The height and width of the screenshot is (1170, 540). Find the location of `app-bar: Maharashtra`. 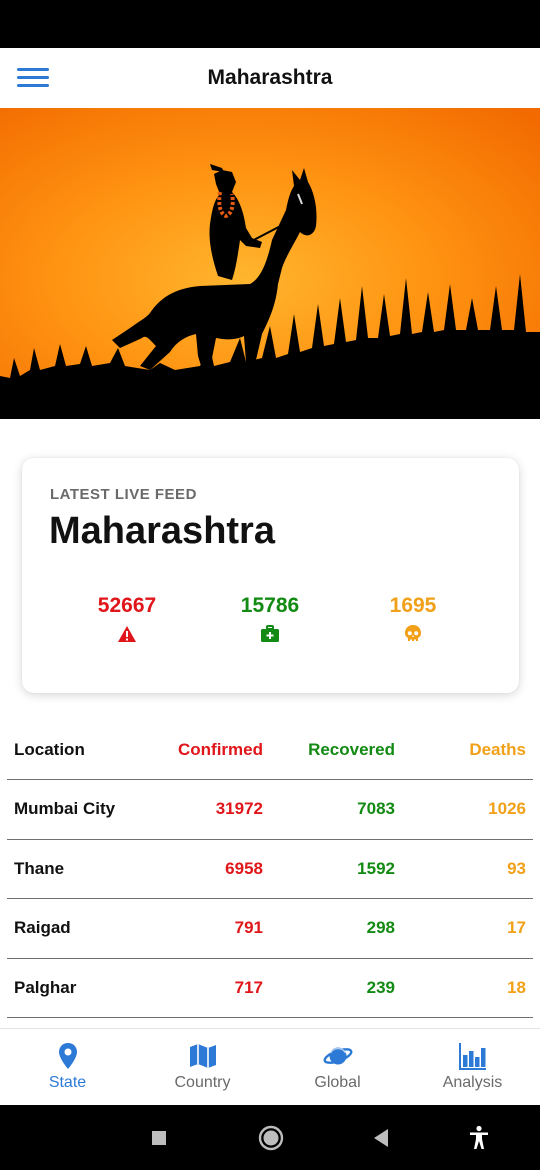

app-bar: Maharashtra is located at coordinates (270, 78).